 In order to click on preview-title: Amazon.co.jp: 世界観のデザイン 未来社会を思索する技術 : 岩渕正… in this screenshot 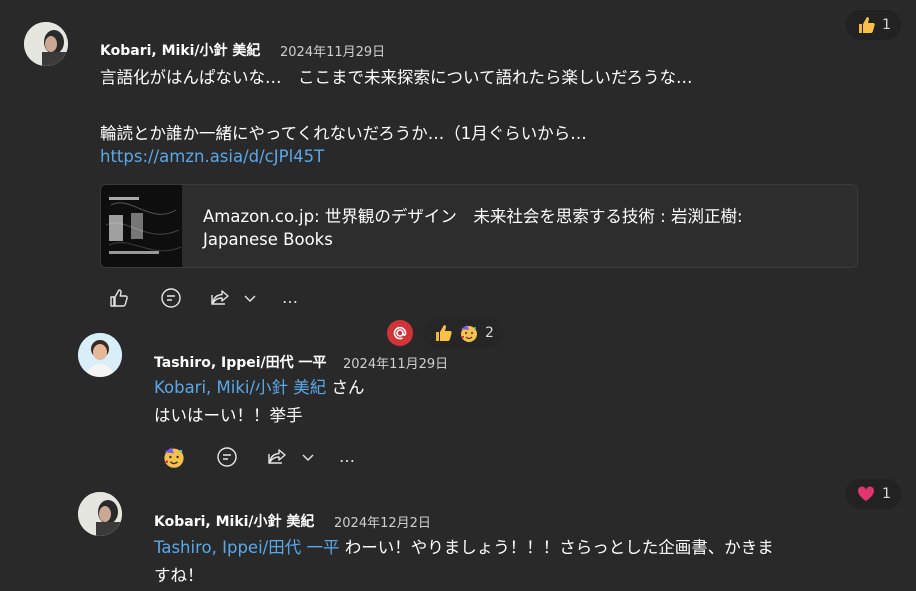, I will do `click(473, 215)`.